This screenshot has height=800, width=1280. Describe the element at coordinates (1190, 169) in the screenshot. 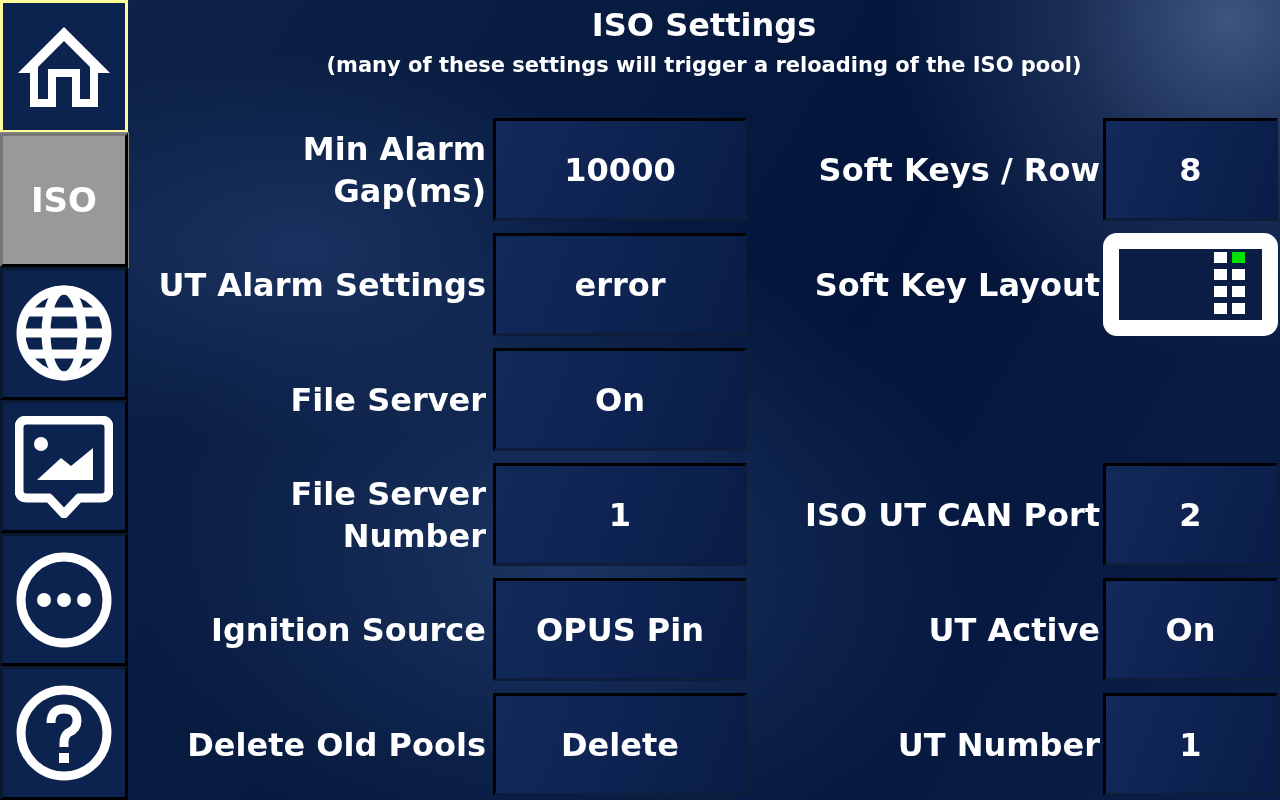

I see `value-button: 8` at that location.